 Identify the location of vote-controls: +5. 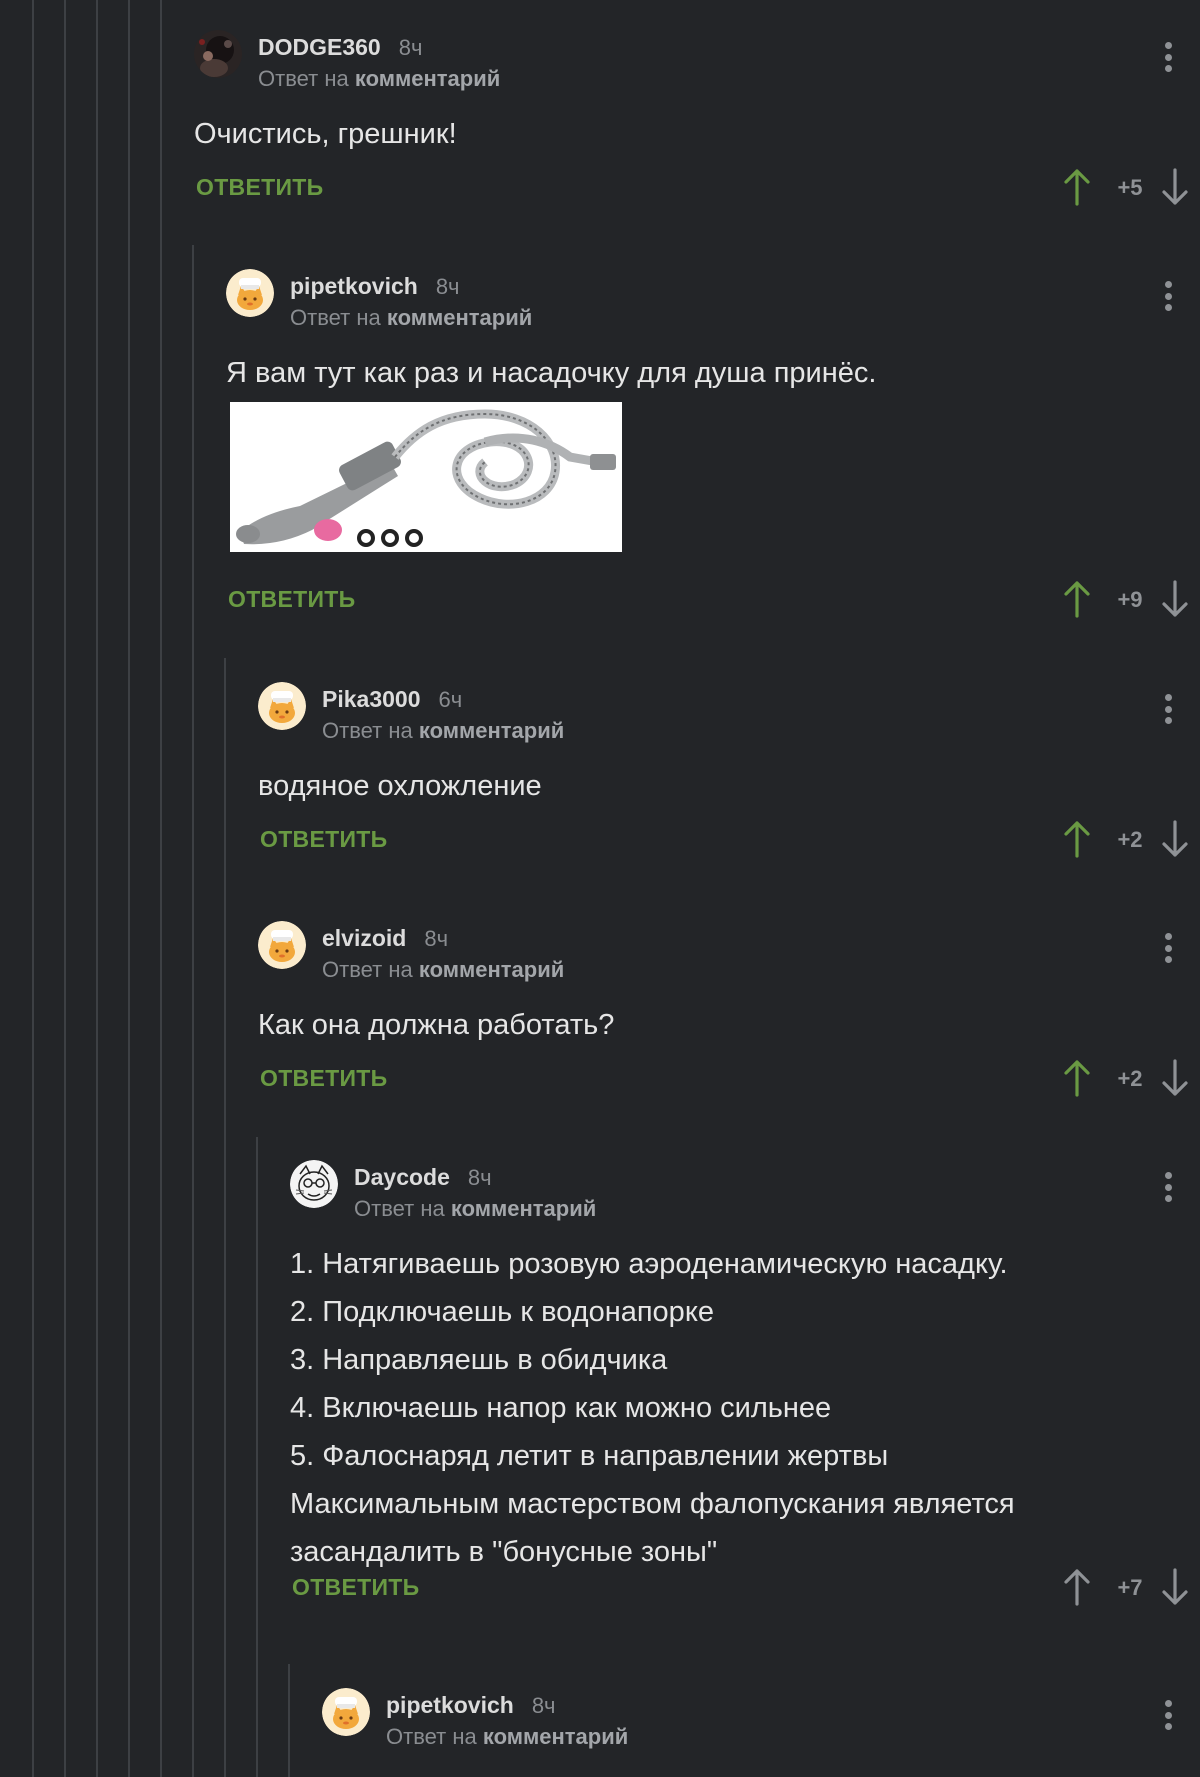
(1125, 187).